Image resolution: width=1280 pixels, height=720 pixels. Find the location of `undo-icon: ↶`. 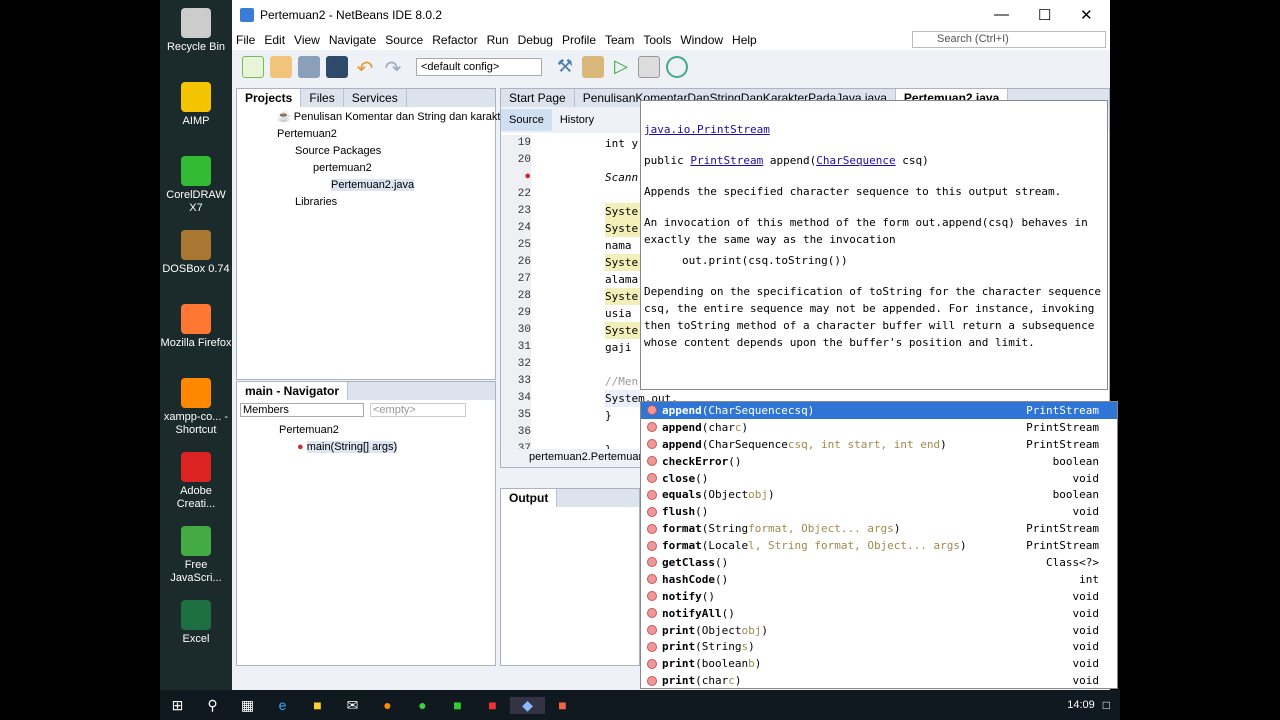

undo-icon: ↶ is located at coordinates (365, 68).